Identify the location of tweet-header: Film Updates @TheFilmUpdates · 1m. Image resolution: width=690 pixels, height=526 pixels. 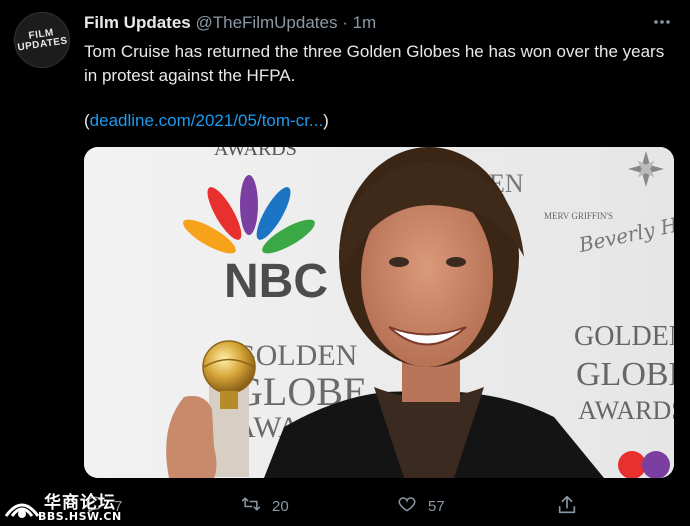
(367, 24).